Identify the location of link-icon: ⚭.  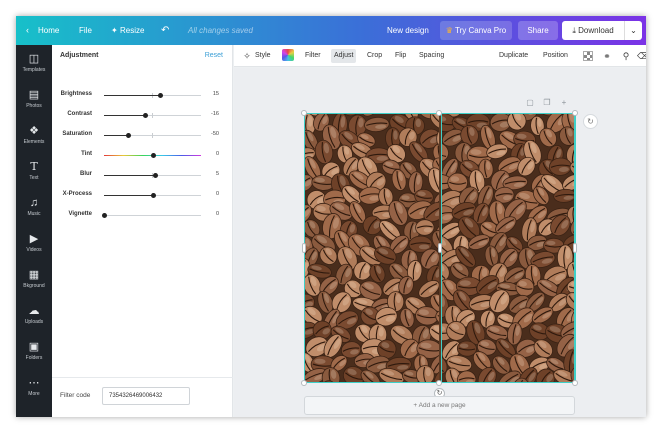
(607, 56).